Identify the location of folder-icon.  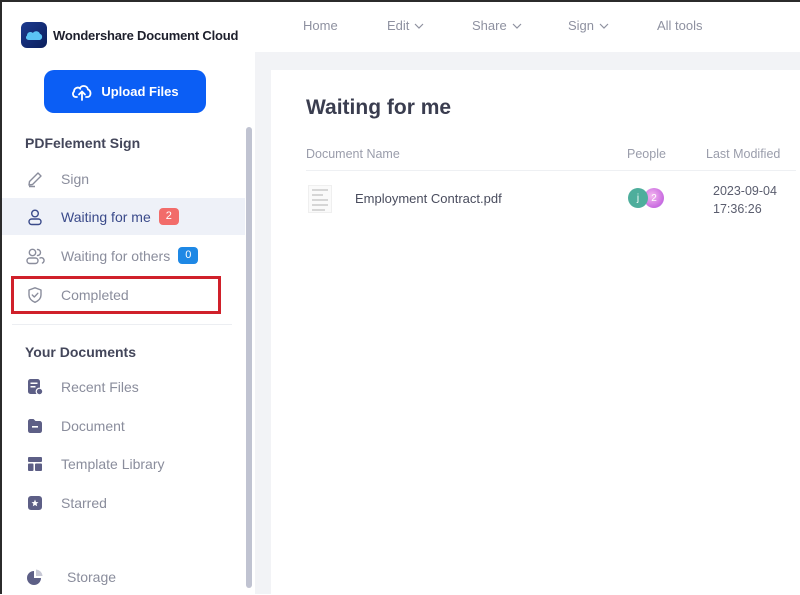
(35, 426).